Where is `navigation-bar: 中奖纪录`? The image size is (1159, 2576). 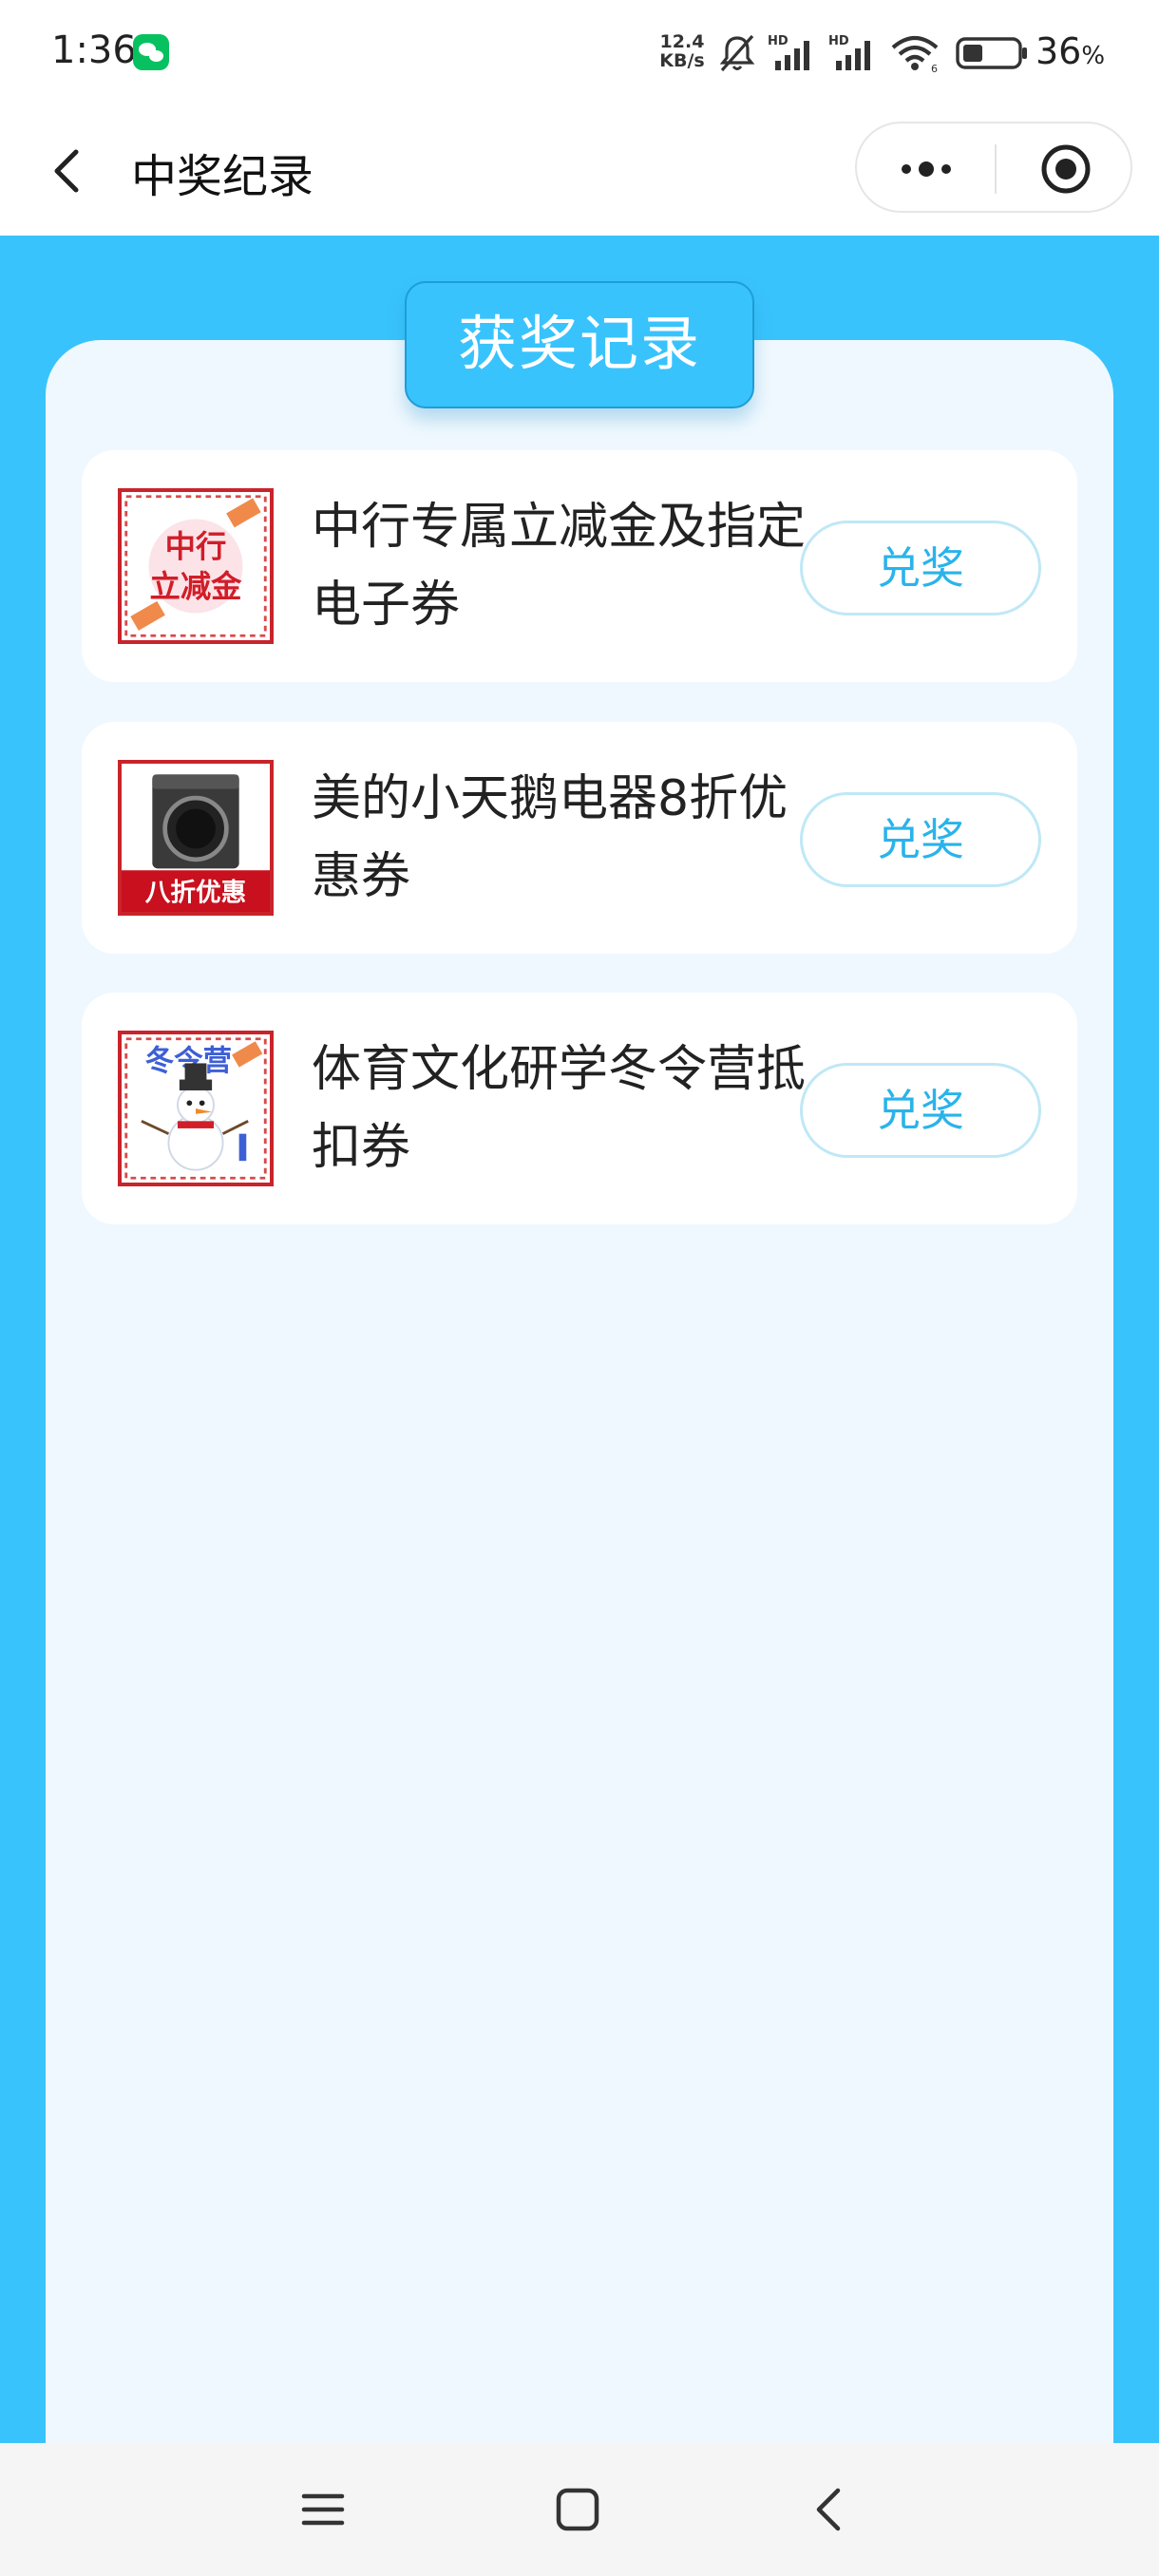 navigation-bar: 中奖纪录 is located at coordinates (579, 171).